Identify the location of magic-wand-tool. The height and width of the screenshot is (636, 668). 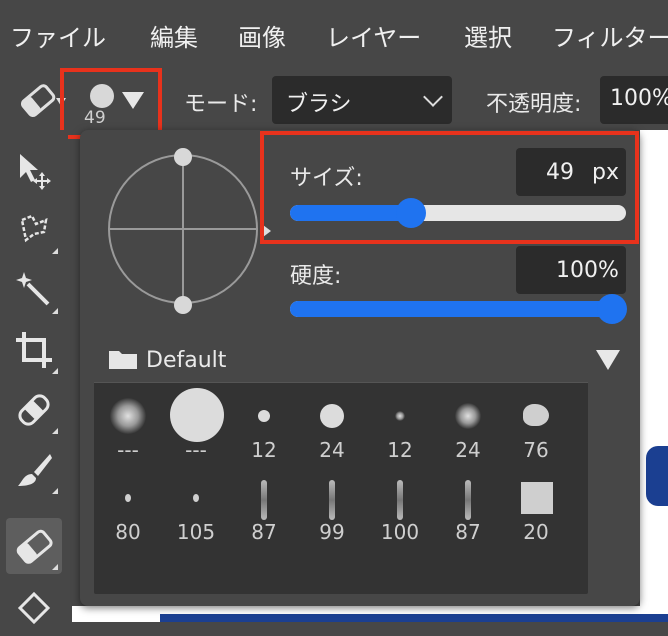
(34, 290).